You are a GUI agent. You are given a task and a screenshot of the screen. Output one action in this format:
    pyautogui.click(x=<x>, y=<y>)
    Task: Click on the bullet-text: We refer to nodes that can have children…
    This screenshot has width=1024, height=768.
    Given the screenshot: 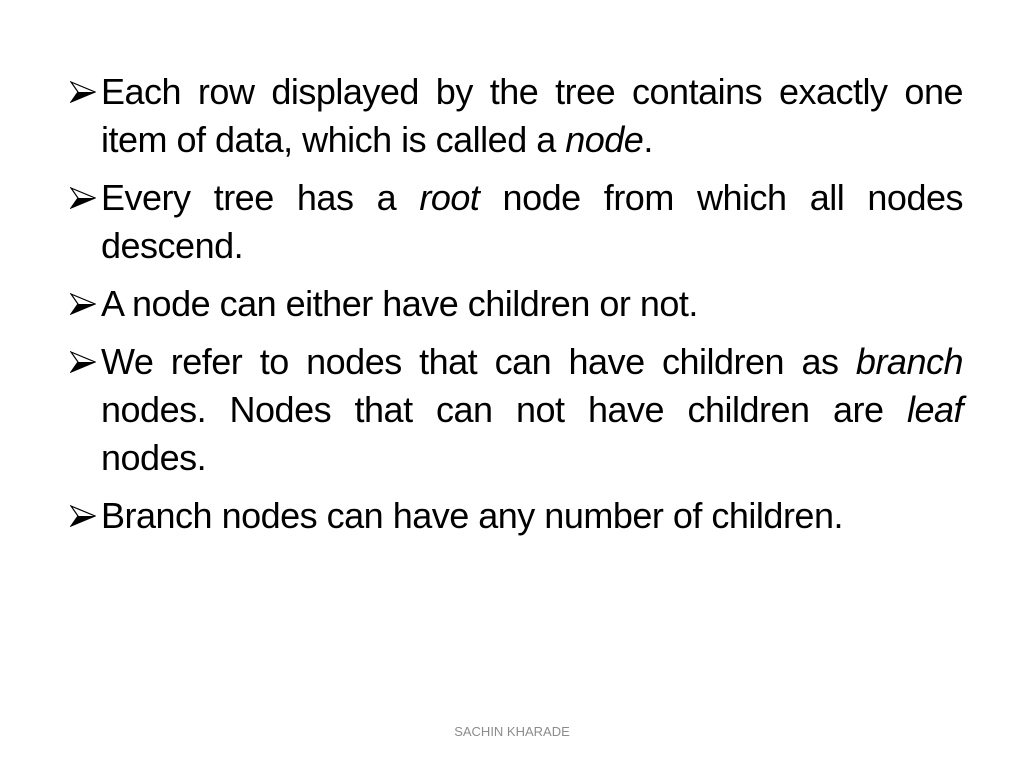 What is the action you would take?
    pyautogui.click(x=478, y=361)
    